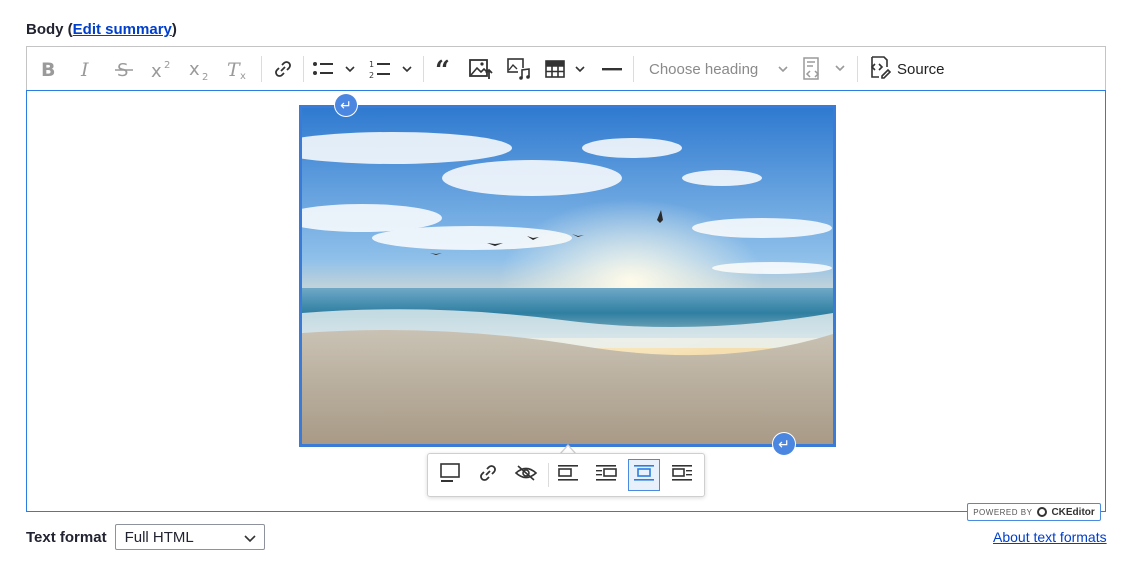 This screenshot has height=576, width=1134. What do you see at coordinates (234, 69) in the screenshot?
I see `svg-text: T` at bounding box center [234, 69].